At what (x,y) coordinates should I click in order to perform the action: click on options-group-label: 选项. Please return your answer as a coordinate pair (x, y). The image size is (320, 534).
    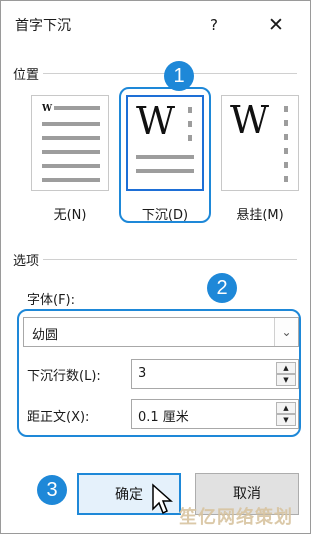
    Looking at the image, I should click on (28, 259).